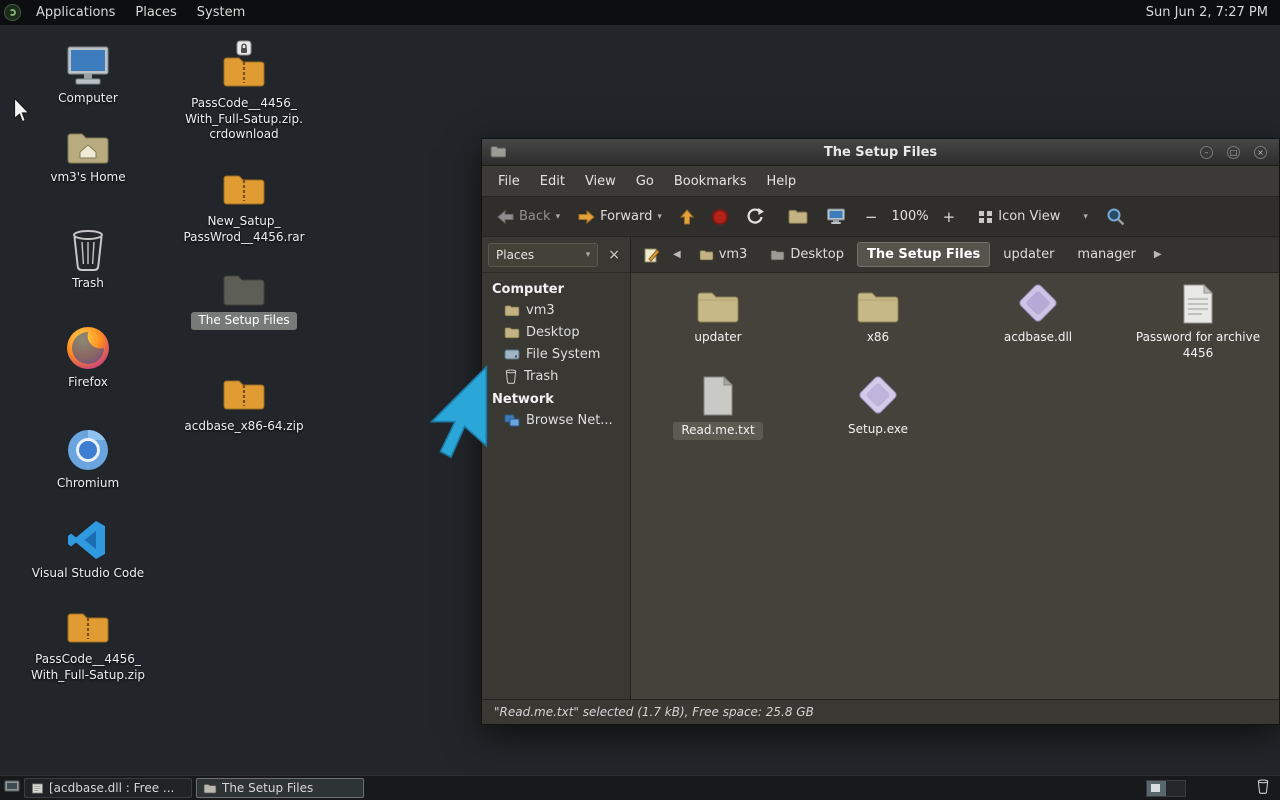 The width and height of the screenshot is (1280, 800). Describe the element at coordinates (280, 788) in the screenshot. I see `taskbar-window-setup-files: The Setup Files` at that location.